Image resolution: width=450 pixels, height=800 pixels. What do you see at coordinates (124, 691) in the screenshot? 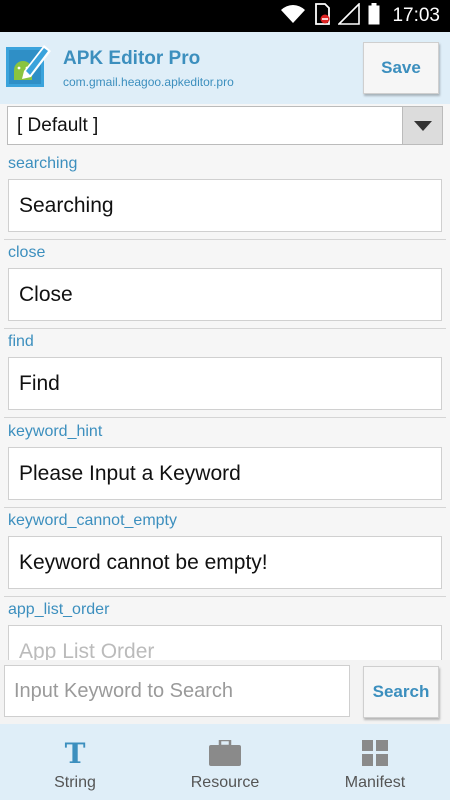
I see `search-placeholder: Input Keyword to Search` at bounding box center [124, 691].